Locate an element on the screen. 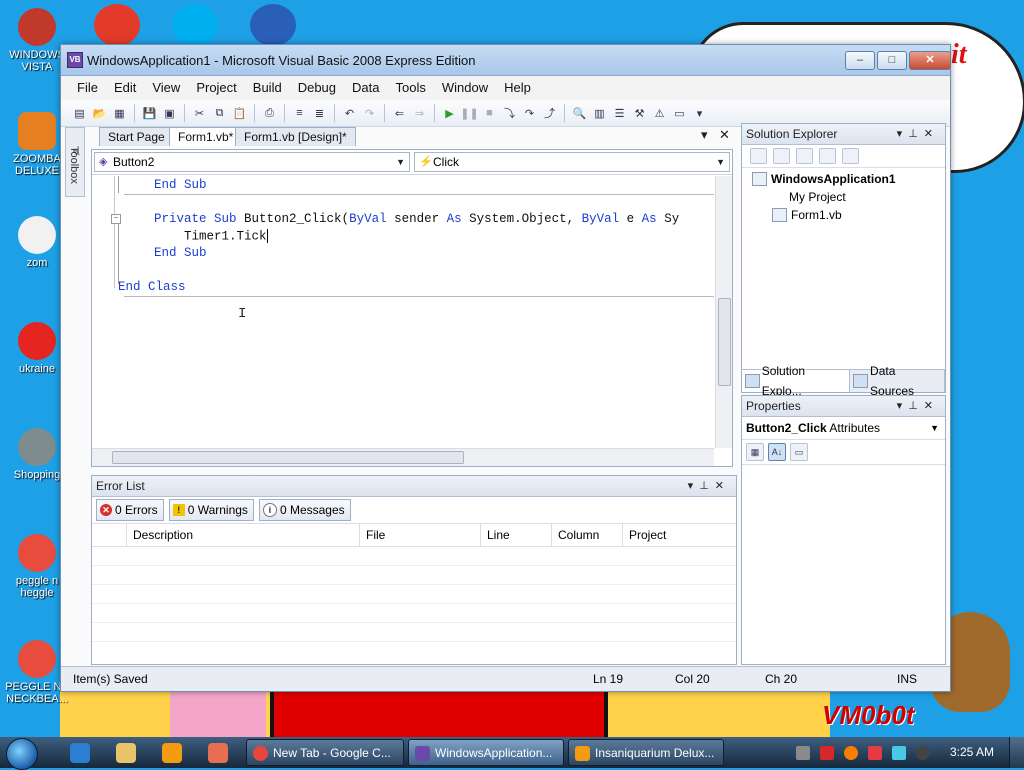  show-desktop-button is located at coordinates (1016, 752).